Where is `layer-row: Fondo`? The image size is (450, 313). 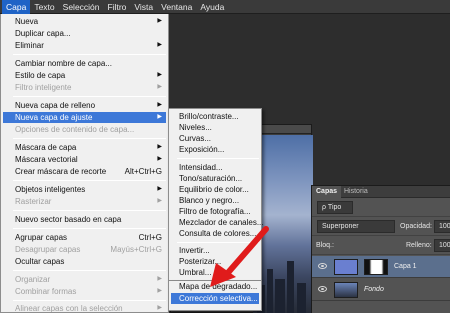 layer-row: Fondo is located at coordinates (381, 290).